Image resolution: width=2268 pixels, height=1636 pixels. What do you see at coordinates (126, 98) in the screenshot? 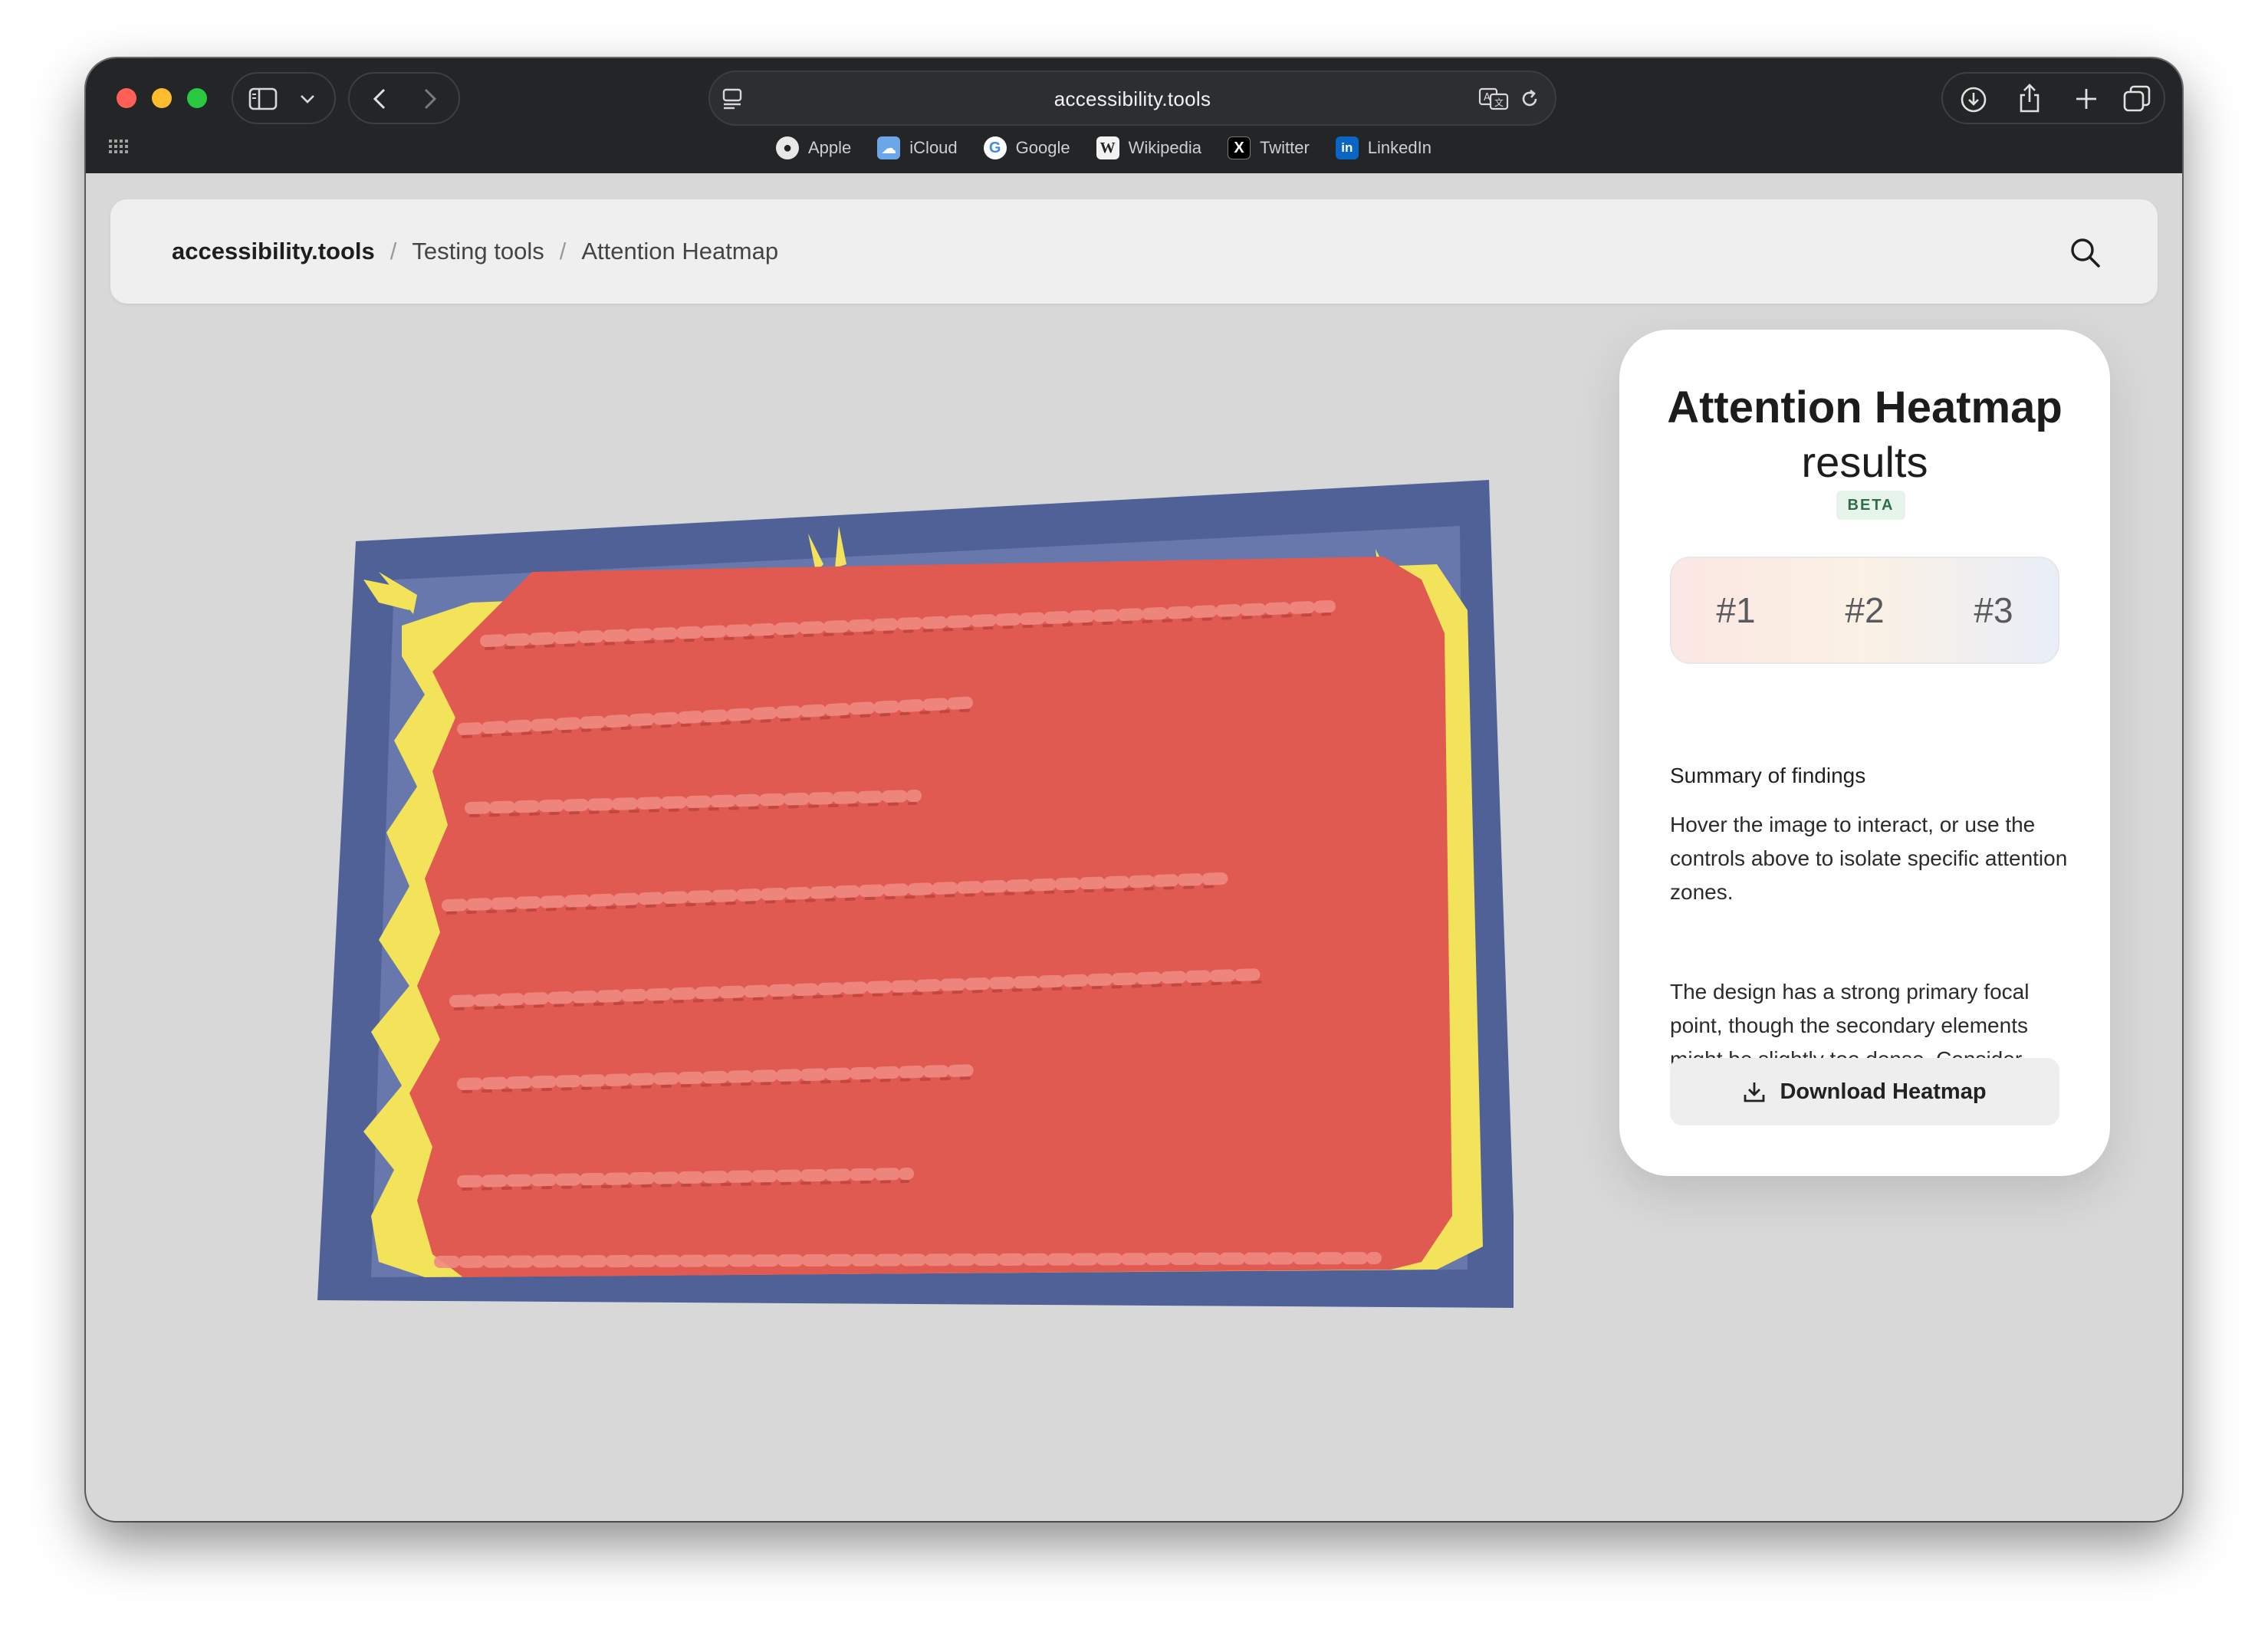
I see `close-window-button` at bounding box center [126, 98].